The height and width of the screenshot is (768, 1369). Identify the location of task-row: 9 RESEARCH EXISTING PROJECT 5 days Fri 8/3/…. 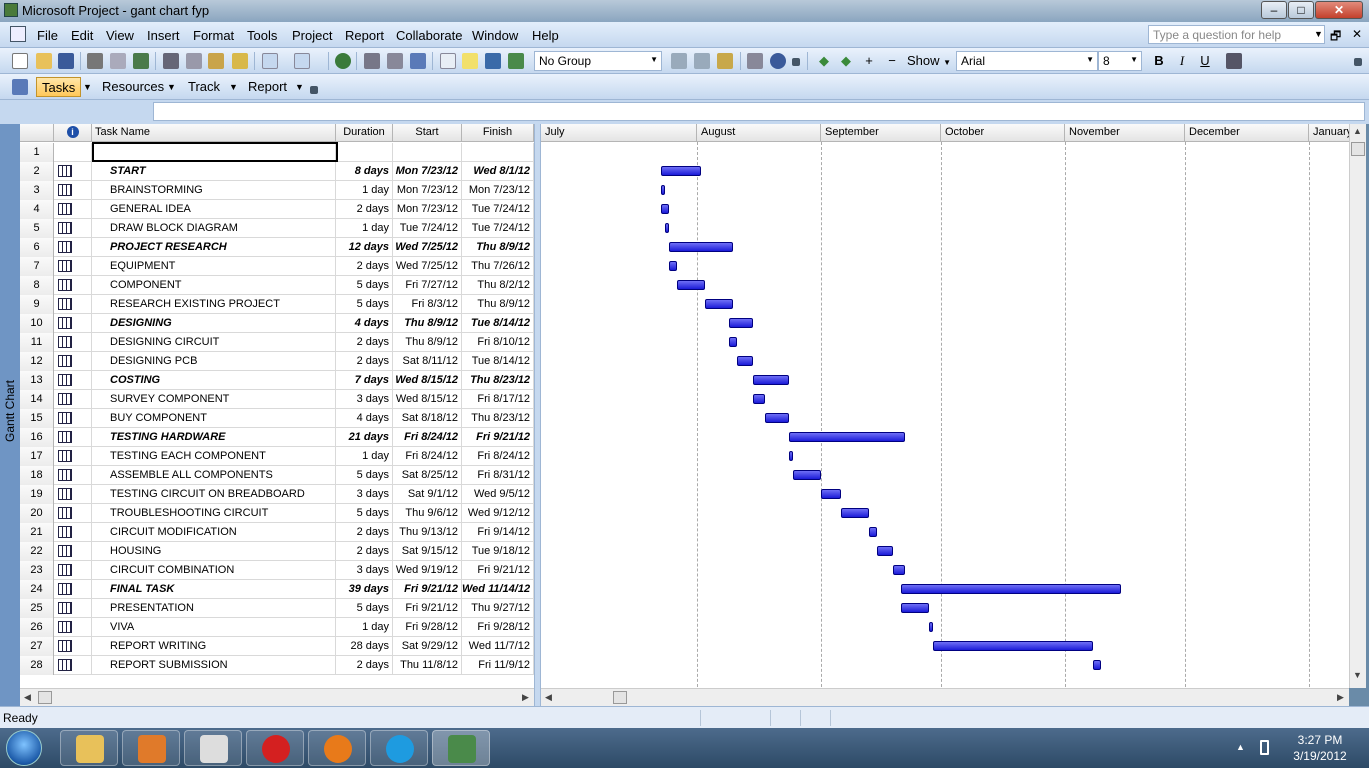
(277, 304).